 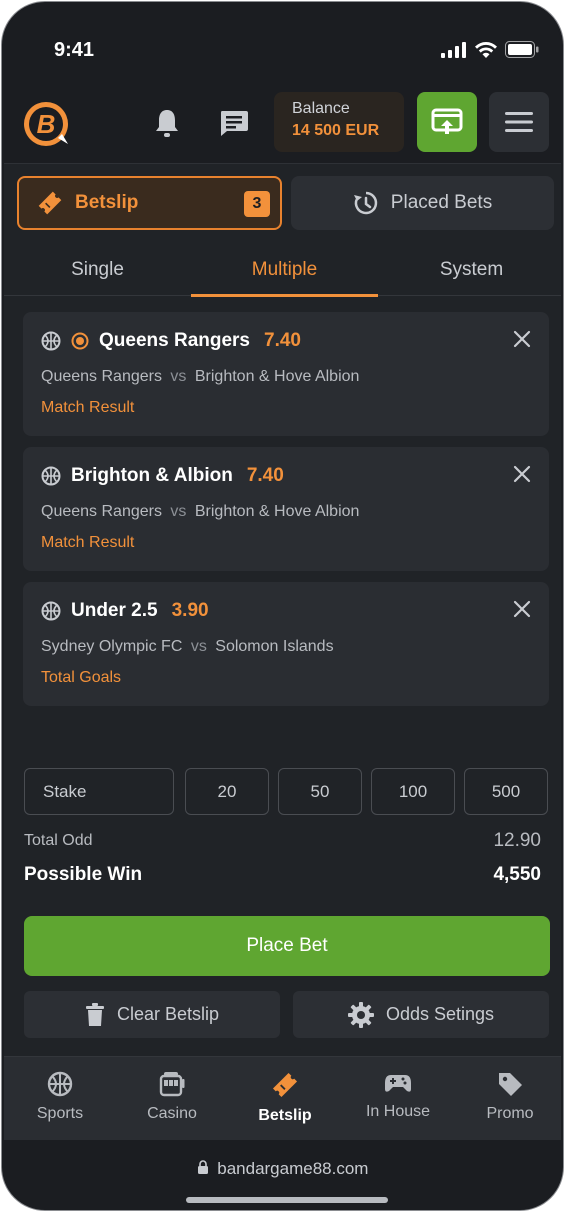 What do you see at coordinates (287, 946) in the screenshot?
I see `place-bet-button: Place Bet` at bounding box center [287, 946].